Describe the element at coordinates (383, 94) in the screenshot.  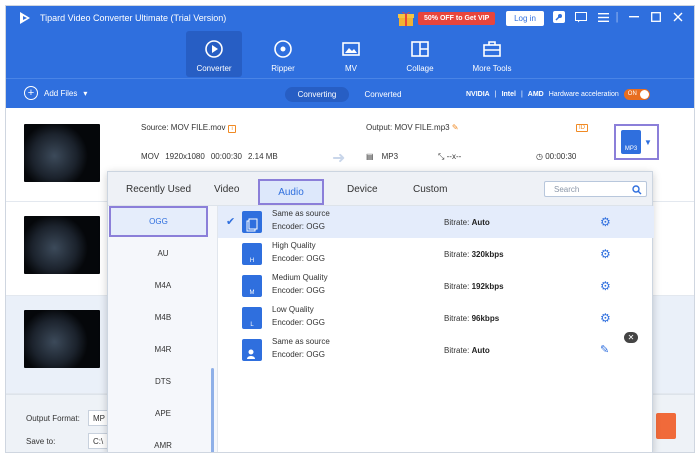
I see `tab-converted: Converted` at that location.